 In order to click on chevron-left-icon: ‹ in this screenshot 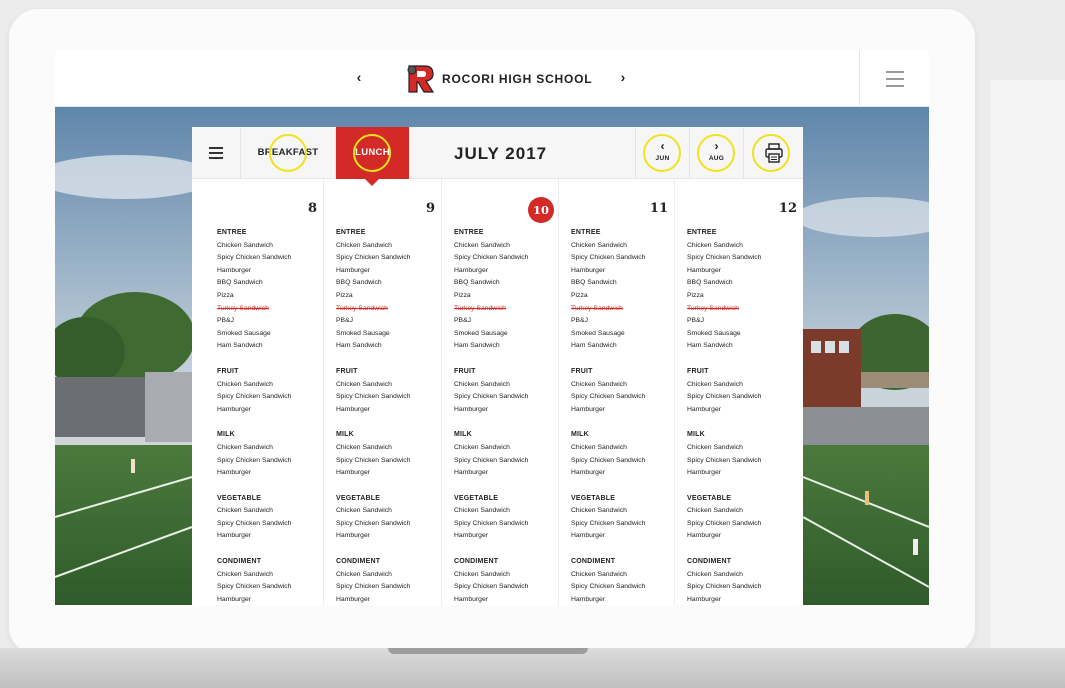, I will do `click(662, 146)`.